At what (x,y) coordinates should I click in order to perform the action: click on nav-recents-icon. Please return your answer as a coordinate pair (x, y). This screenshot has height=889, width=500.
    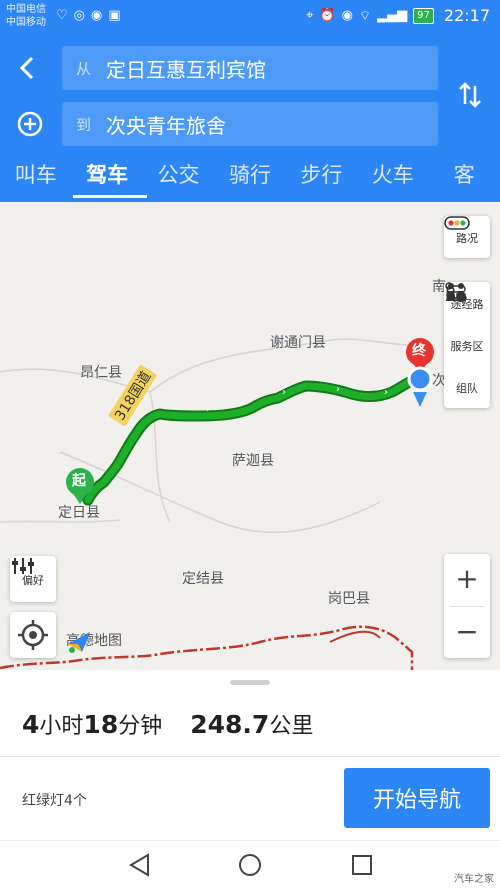
    Looking at the image, I should click on (362, 865).